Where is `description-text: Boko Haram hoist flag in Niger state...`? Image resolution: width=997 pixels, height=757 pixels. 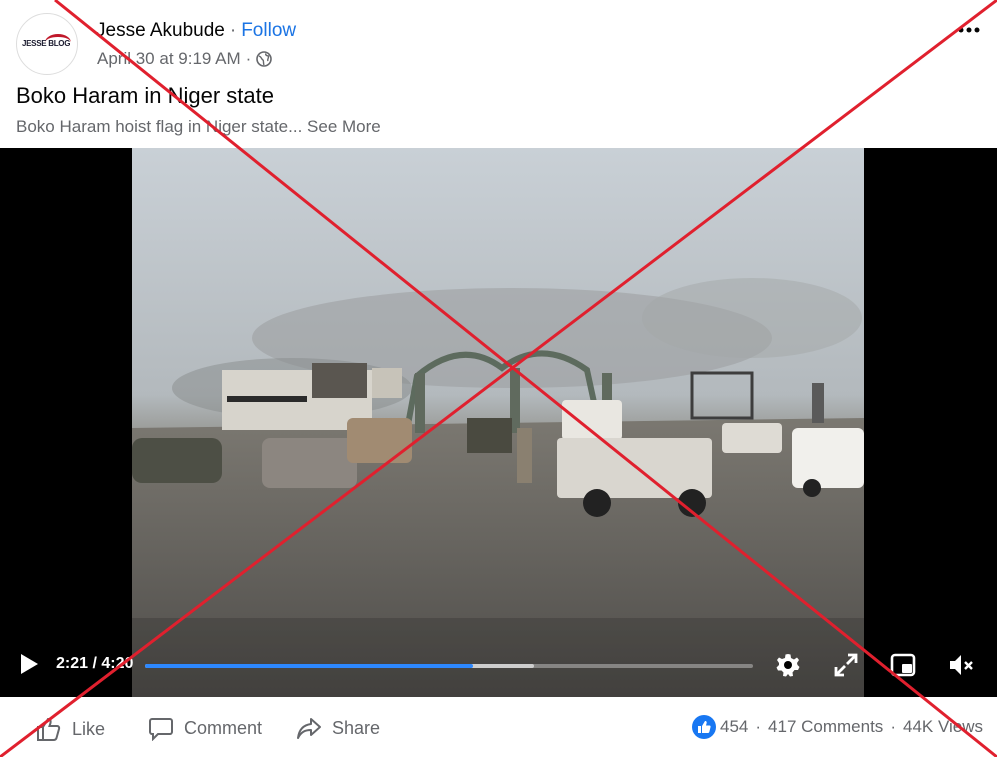 description-text: Boko Haram hoist flag in Niger state... is located at coordinates (159, 126).